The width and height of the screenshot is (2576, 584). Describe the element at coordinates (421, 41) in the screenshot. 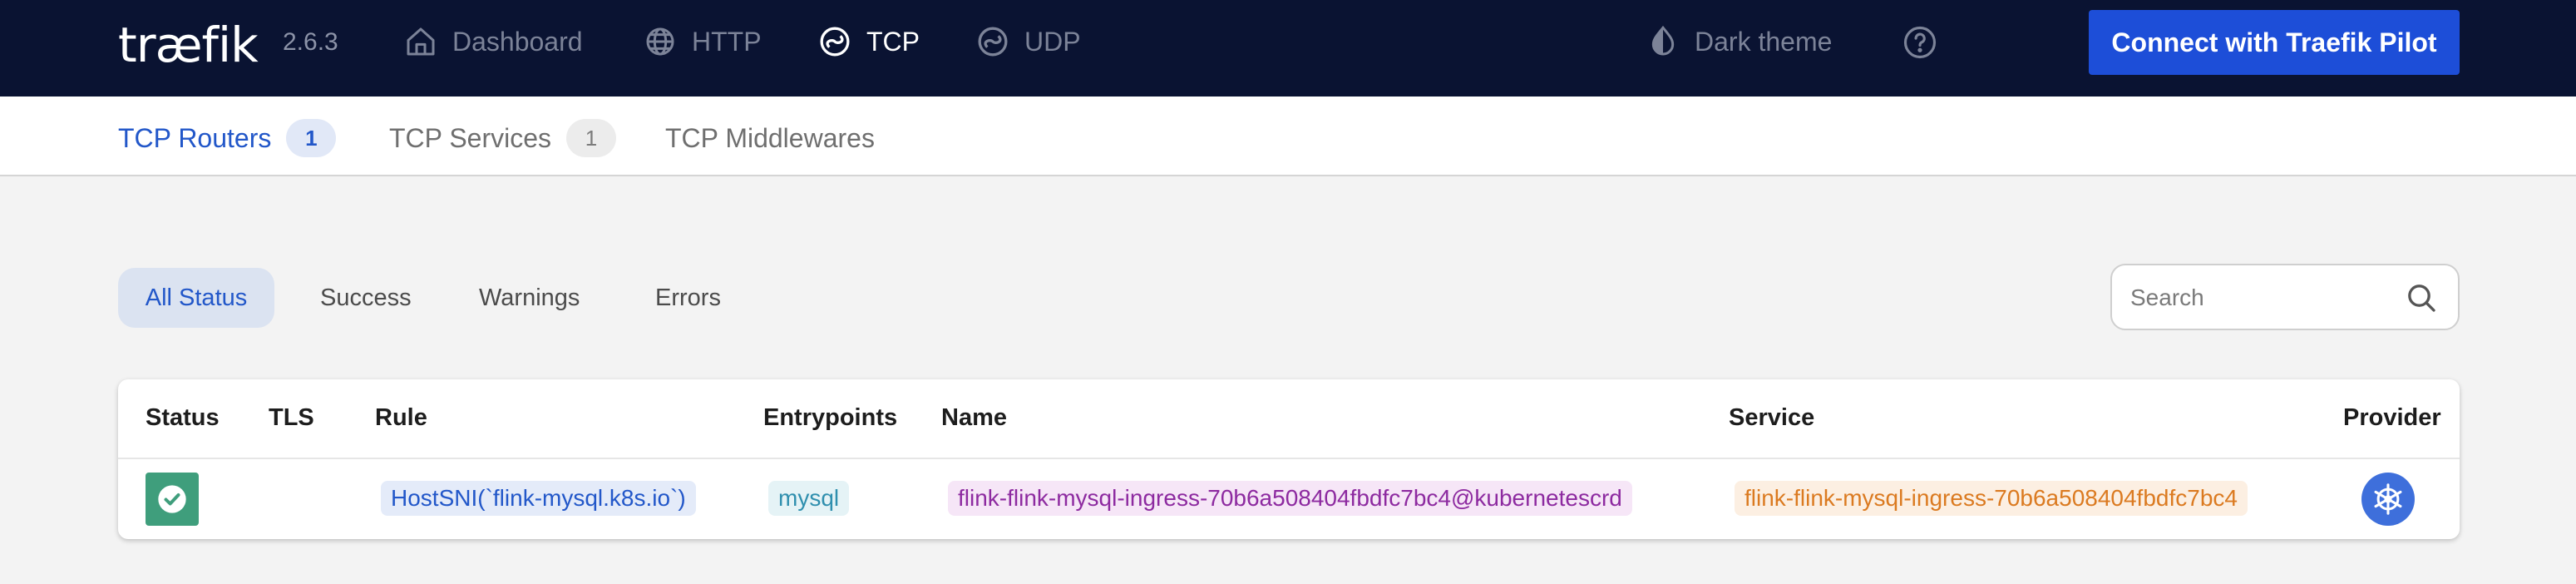

I see `home-icon` at that location.